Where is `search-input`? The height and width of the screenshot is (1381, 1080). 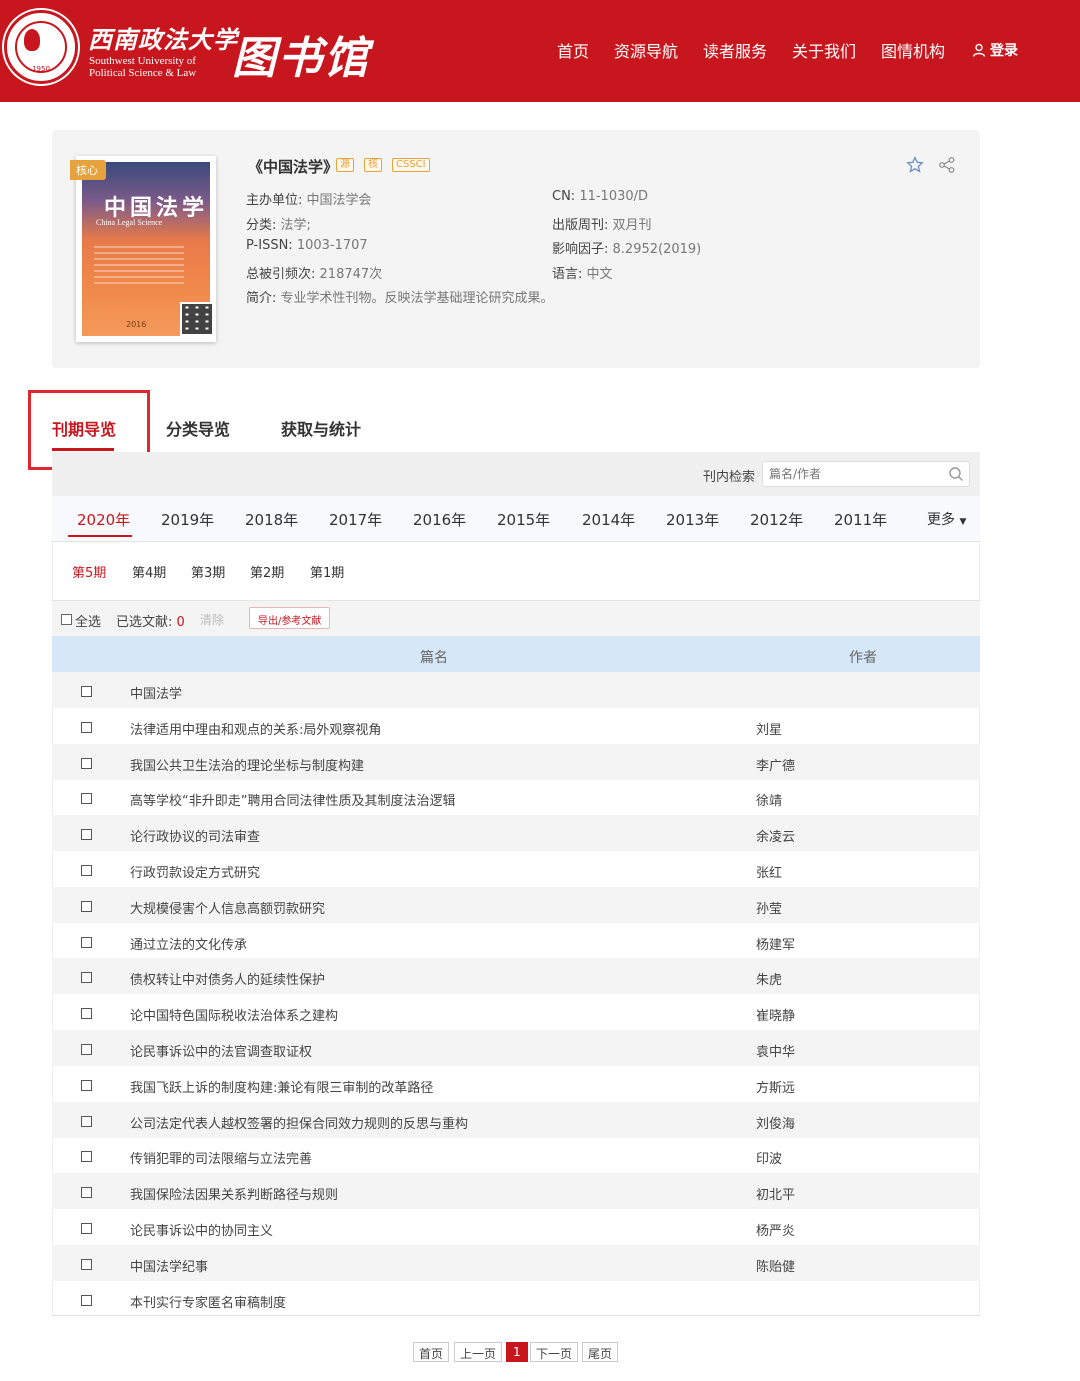 search-input is located at coordinates (866, 474).